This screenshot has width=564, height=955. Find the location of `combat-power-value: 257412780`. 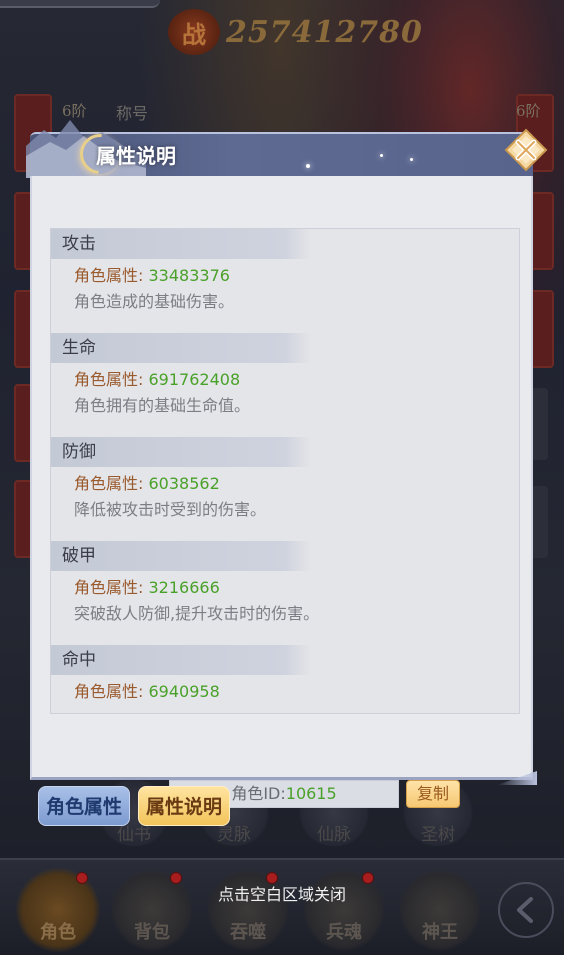

combat-power-value: 257412780 is located at coordinates (324, 32).